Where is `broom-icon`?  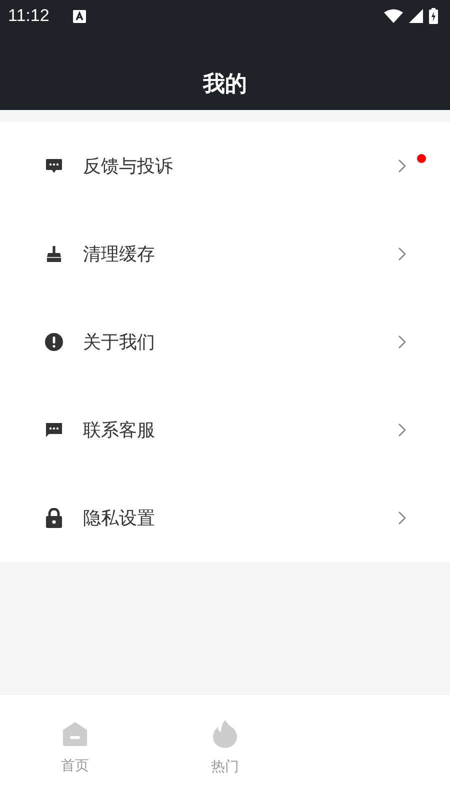 broom-icon is located at coordinates (54, 254).